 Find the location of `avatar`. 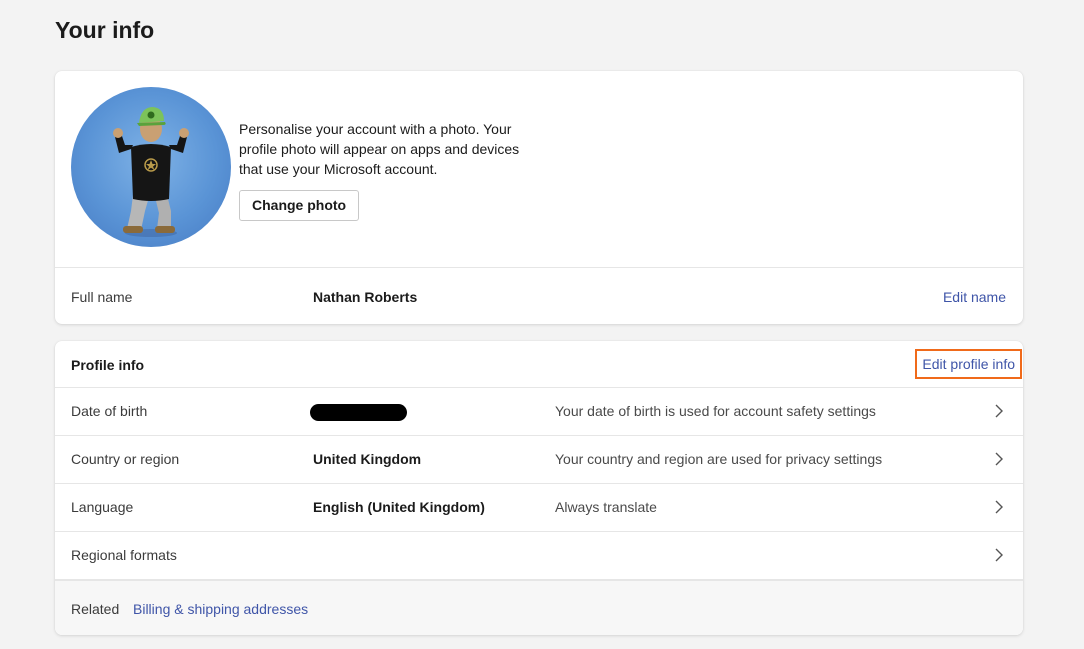

avatar is located at coordinates (151, 167).